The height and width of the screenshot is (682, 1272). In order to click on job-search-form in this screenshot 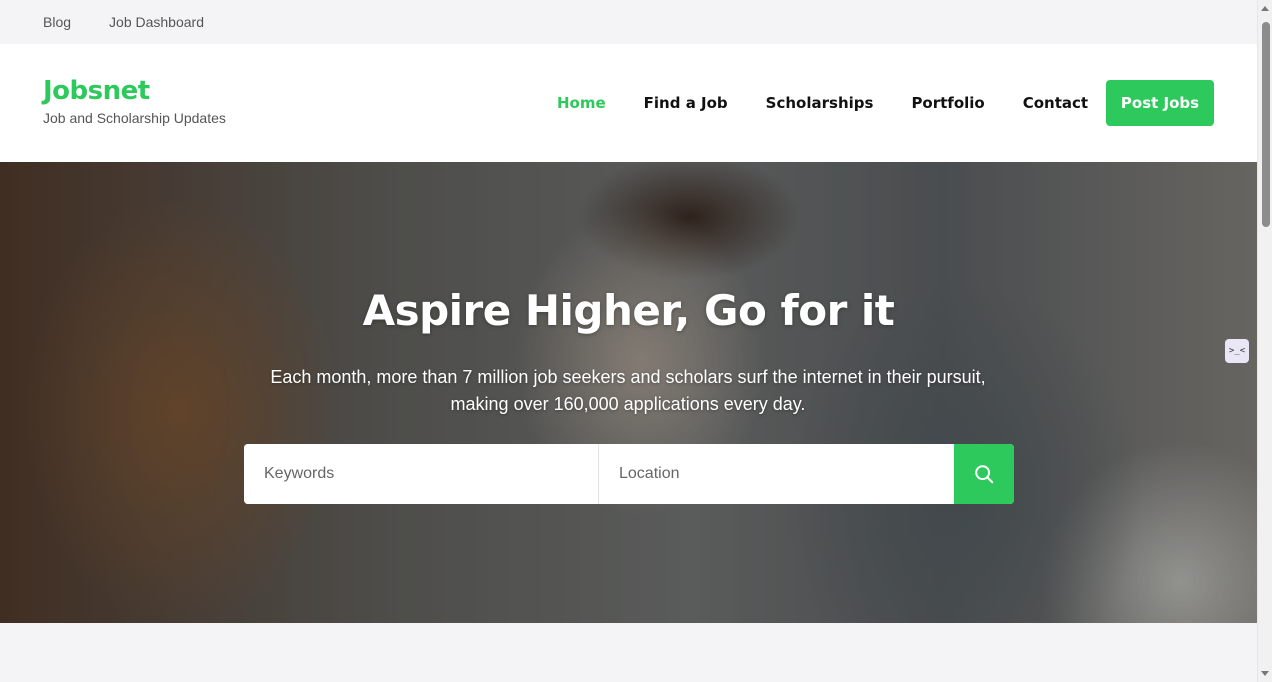, I will do `click(629, 474)`.